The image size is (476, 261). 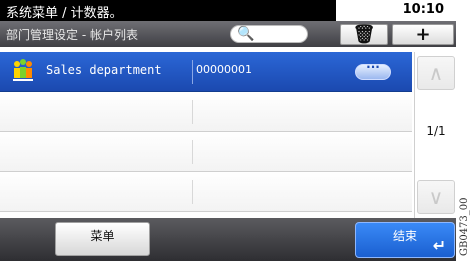 I want to click on screen-subtitle: 部门管理设定 - 帐户列表, so click(x=72, y=35).